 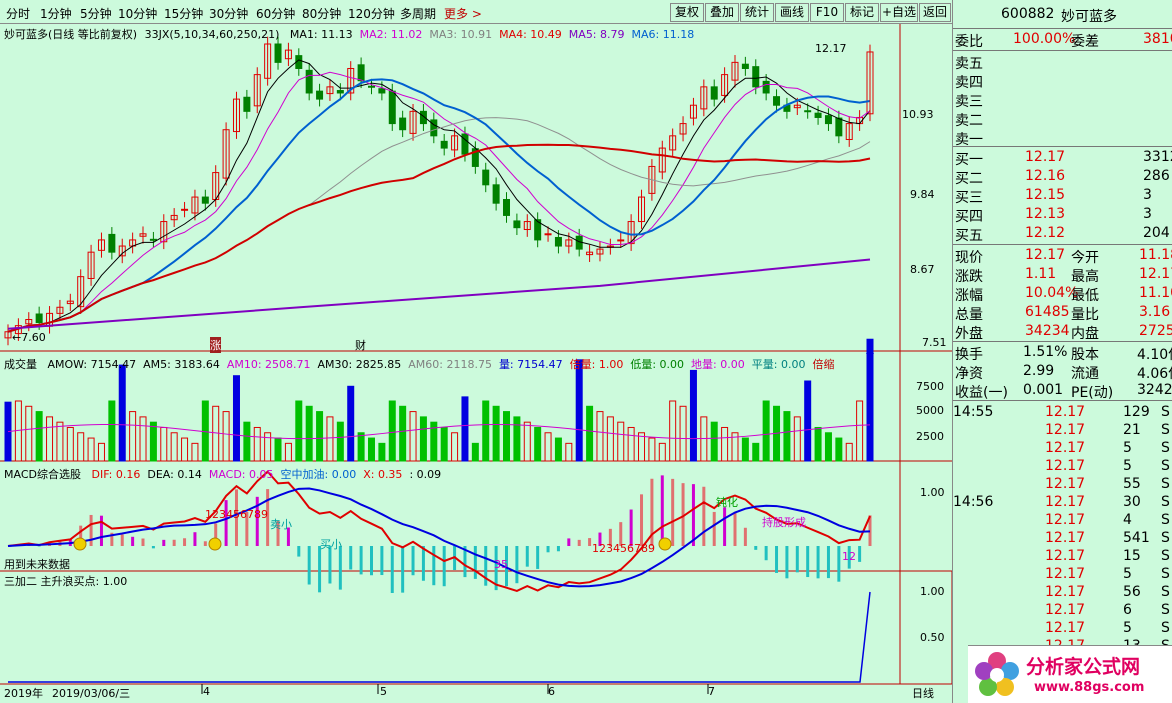 I want to click on tf-1min: 1分钟, so click(x=56, y=13).